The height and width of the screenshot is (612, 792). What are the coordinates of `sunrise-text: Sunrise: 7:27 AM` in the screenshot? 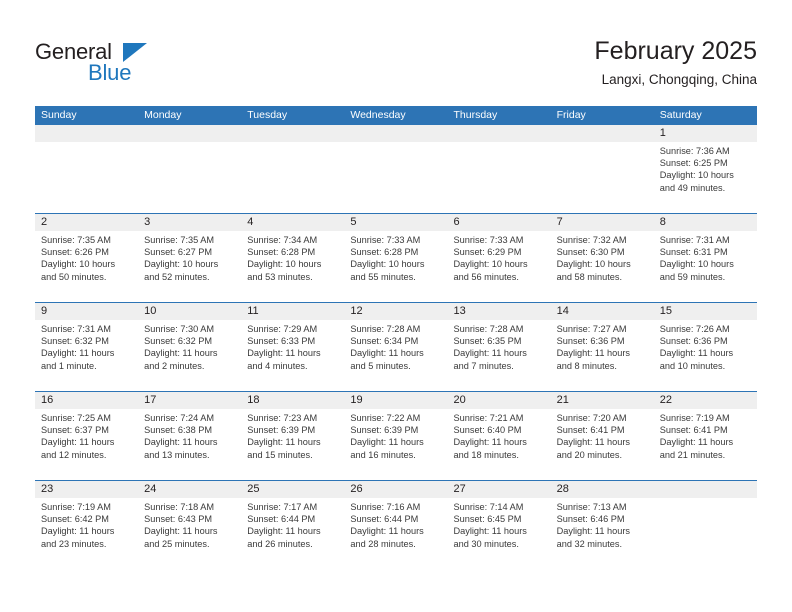 It's located at (591, 329).